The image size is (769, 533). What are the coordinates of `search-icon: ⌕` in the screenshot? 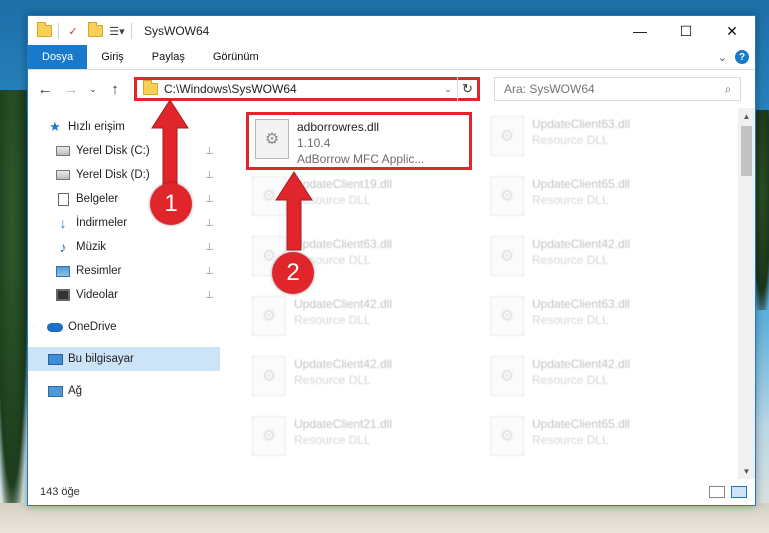 It's located at (728, 89).